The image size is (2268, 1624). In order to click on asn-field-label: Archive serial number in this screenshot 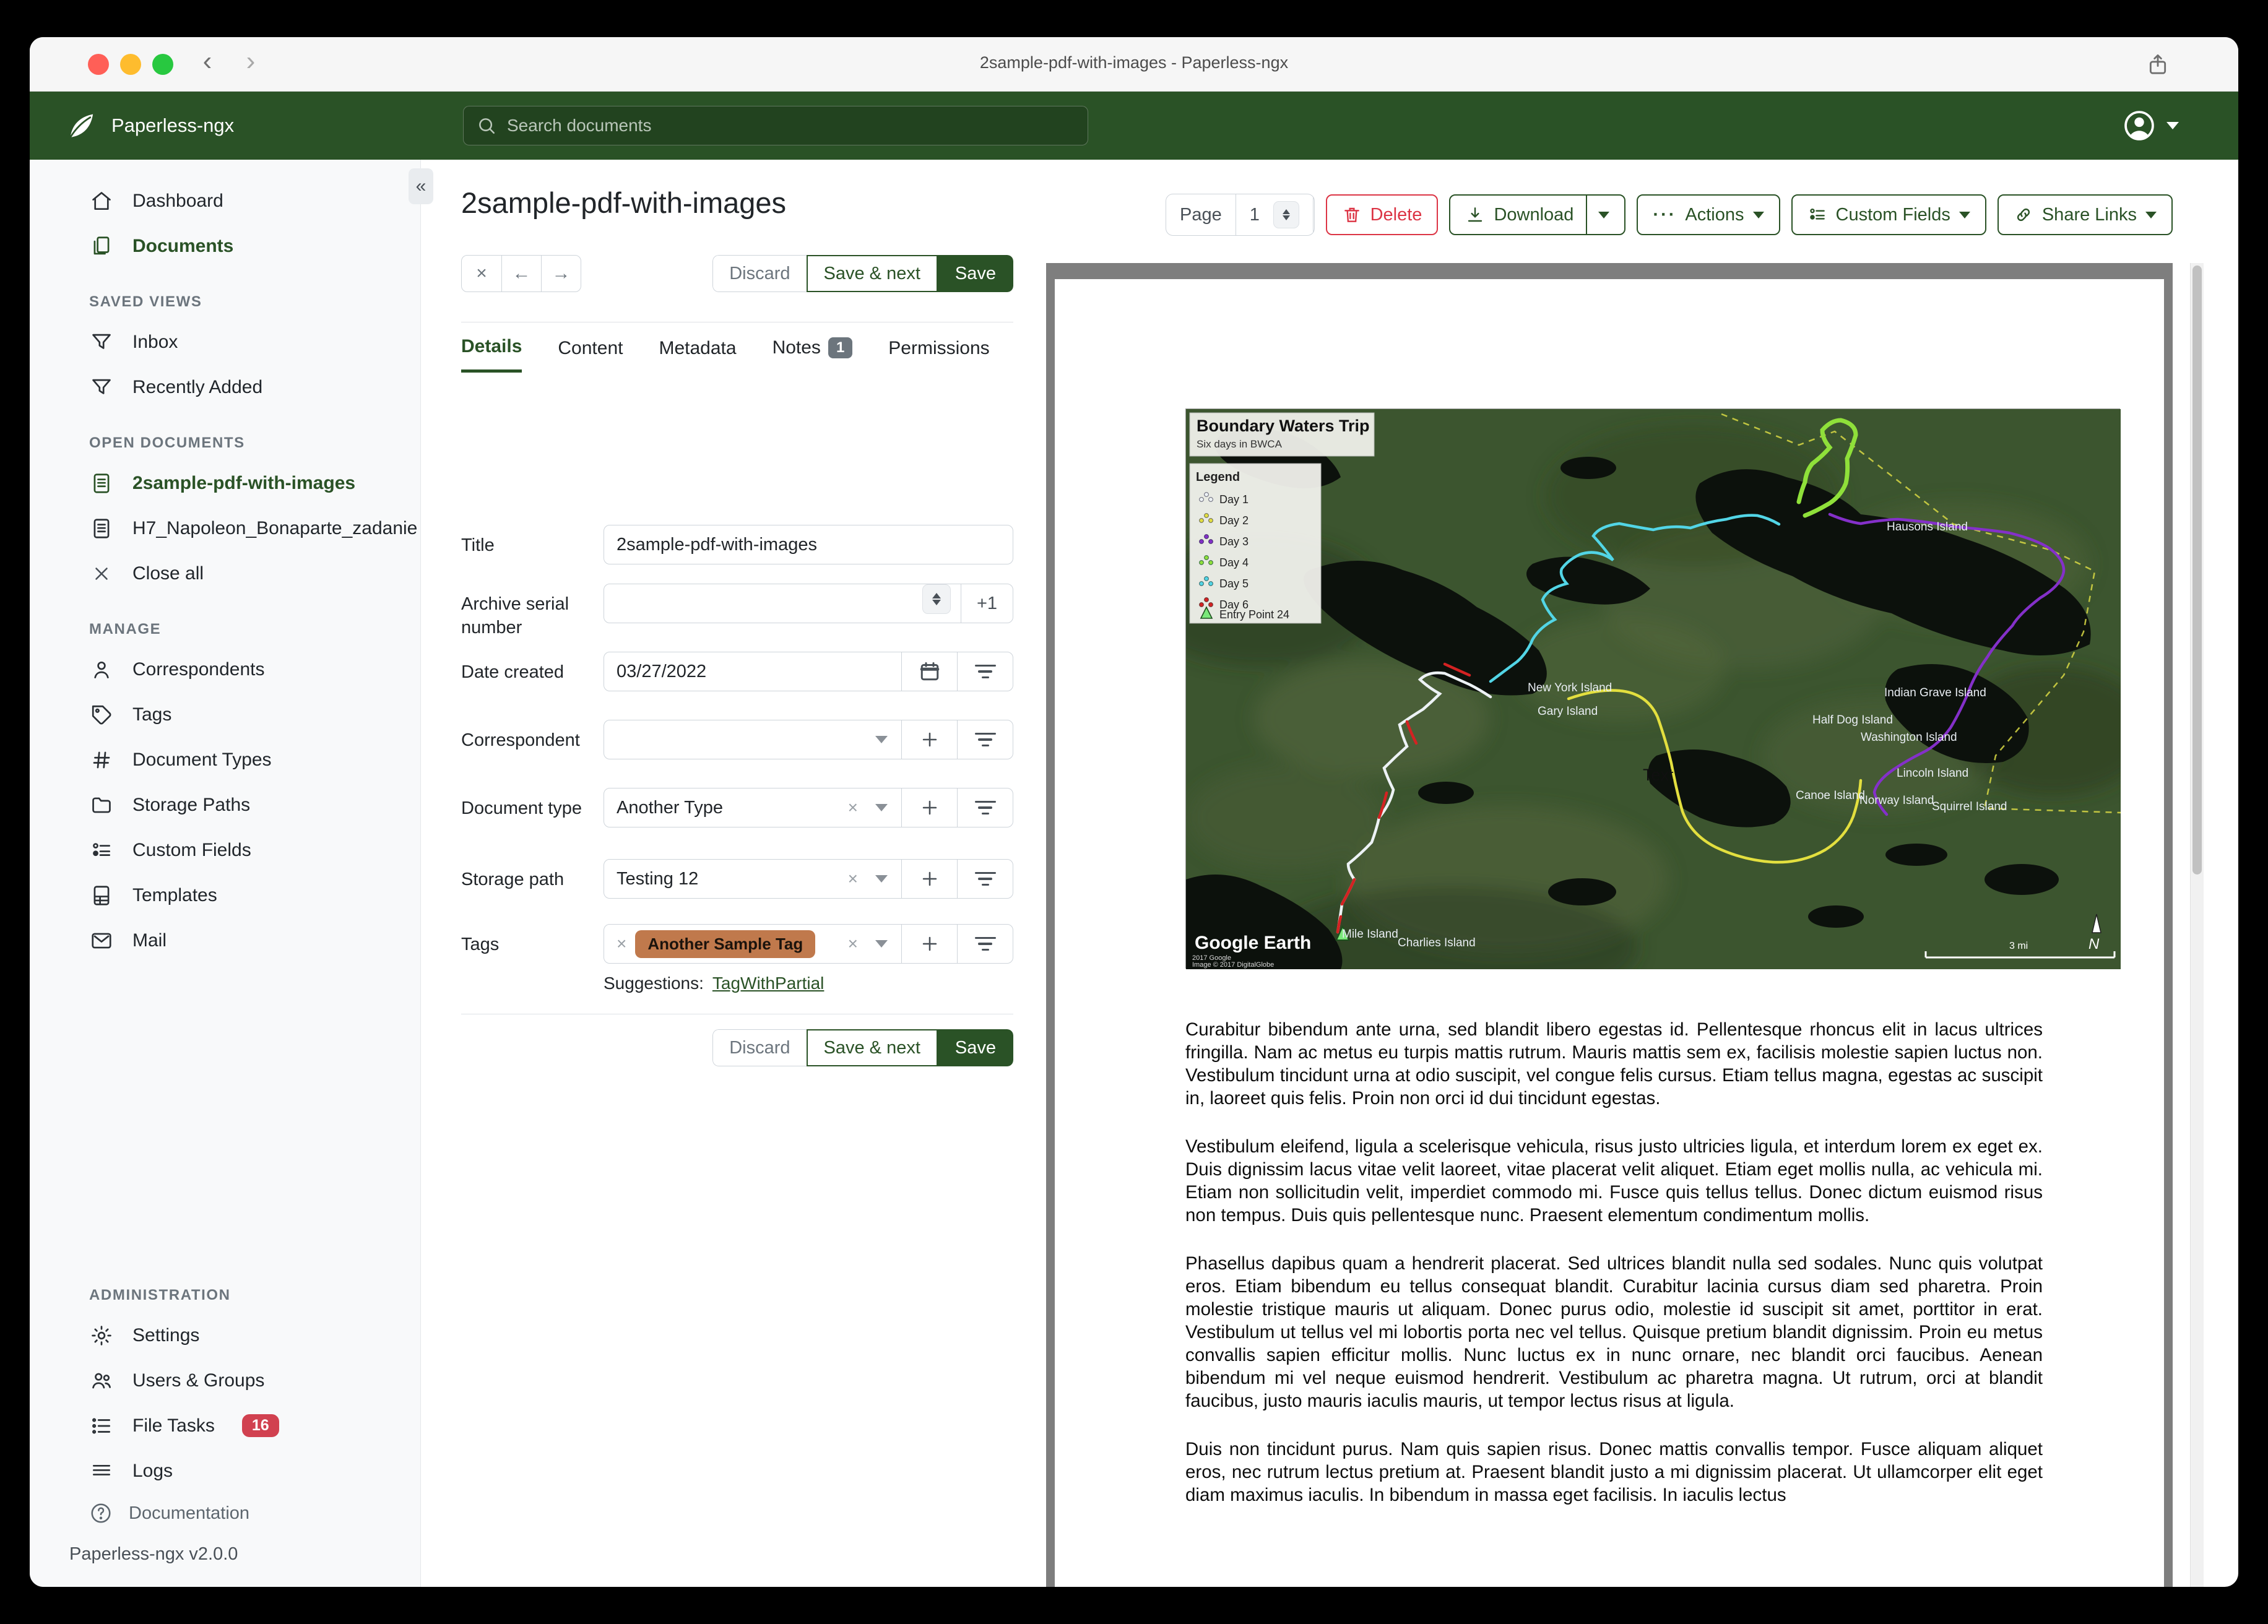, I will do `click(515, 615)`.